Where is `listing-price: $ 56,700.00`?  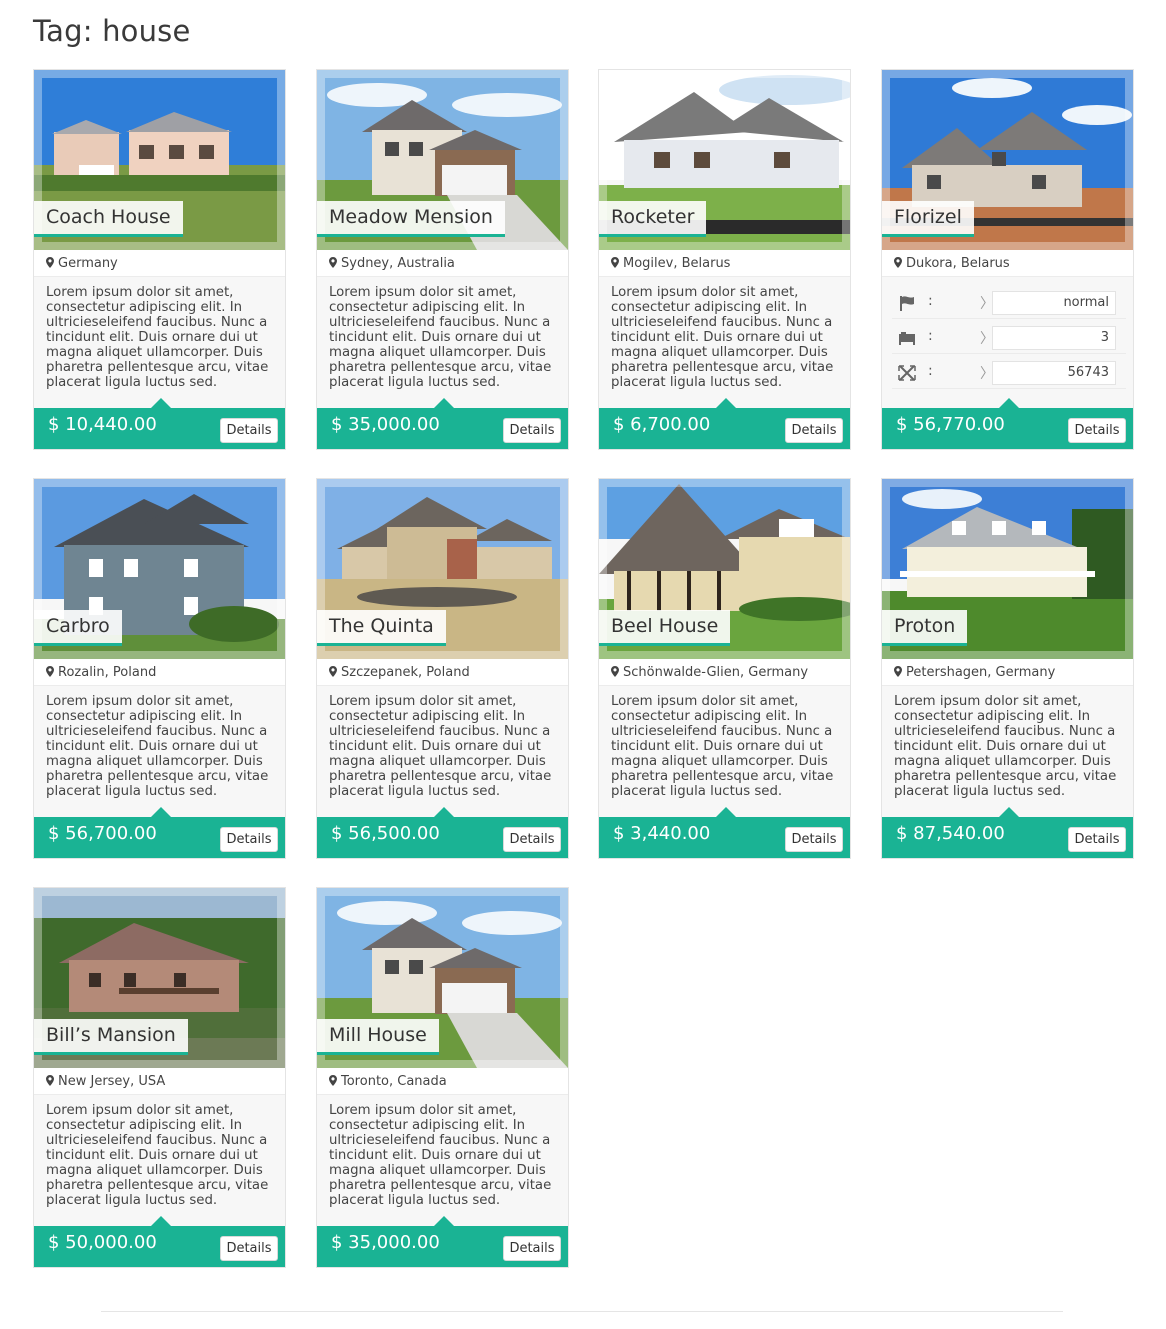 listing-price: $ 56,700.00 is located at coordinates (102, 833).